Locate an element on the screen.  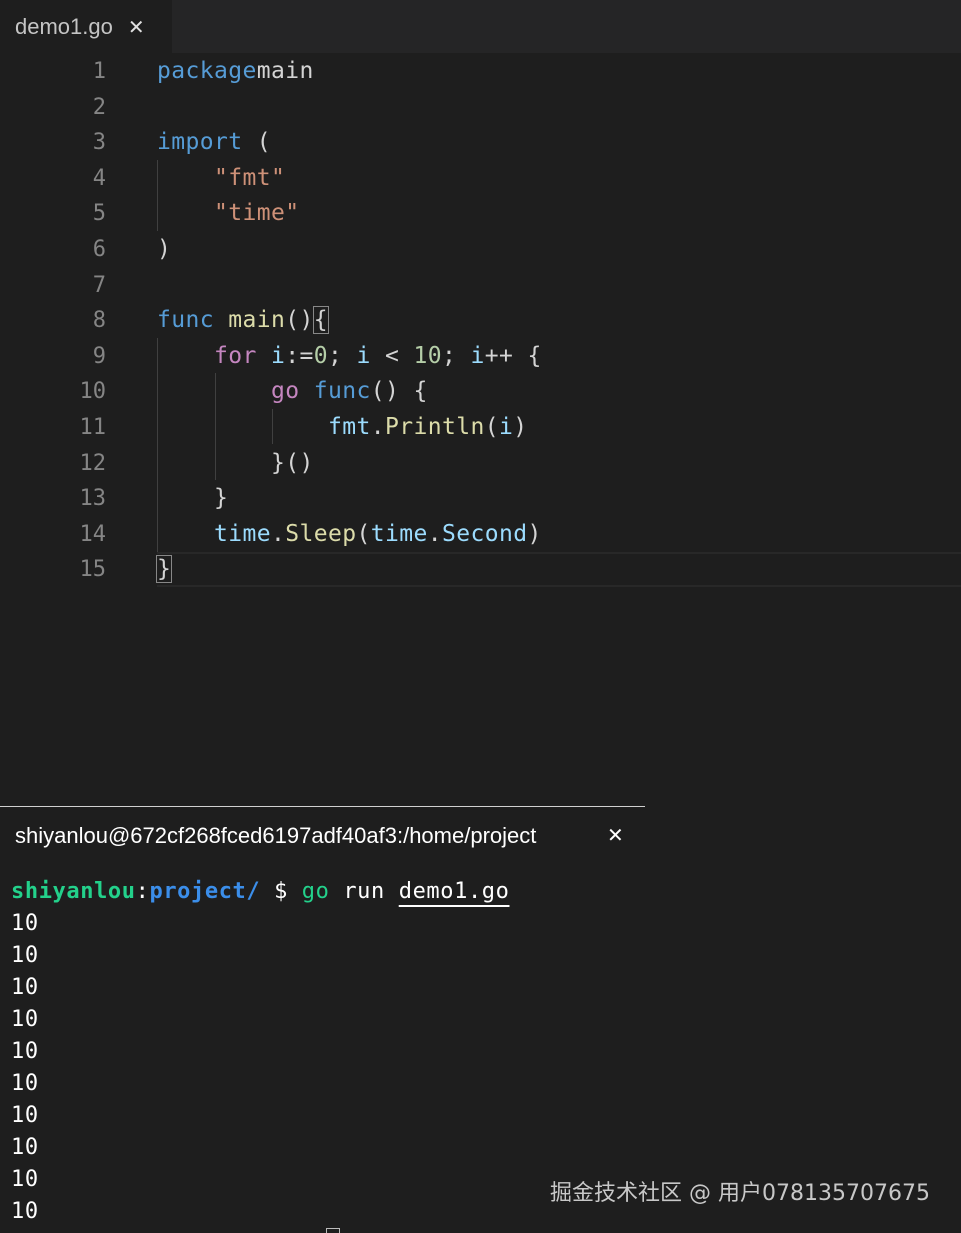
code-line: 7 is located at coordinates (480, 285).